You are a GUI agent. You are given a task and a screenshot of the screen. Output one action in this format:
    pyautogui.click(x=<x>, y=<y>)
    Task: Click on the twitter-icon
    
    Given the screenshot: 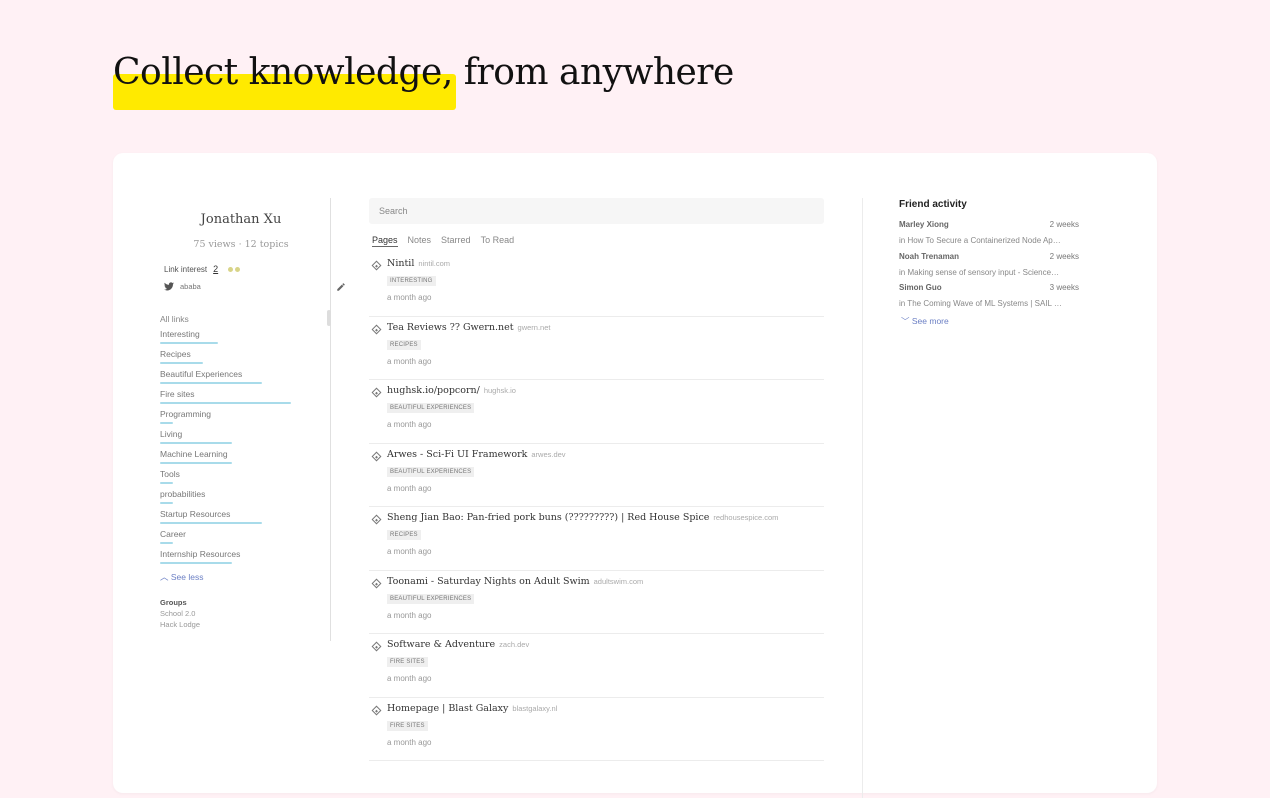 What is the action you would take?
    pyautogui.click(x=169, y=286)
    